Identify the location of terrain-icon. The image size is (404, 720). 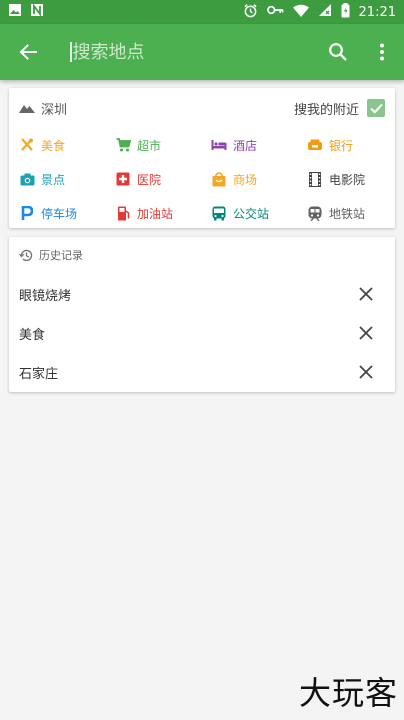
(27, 109).